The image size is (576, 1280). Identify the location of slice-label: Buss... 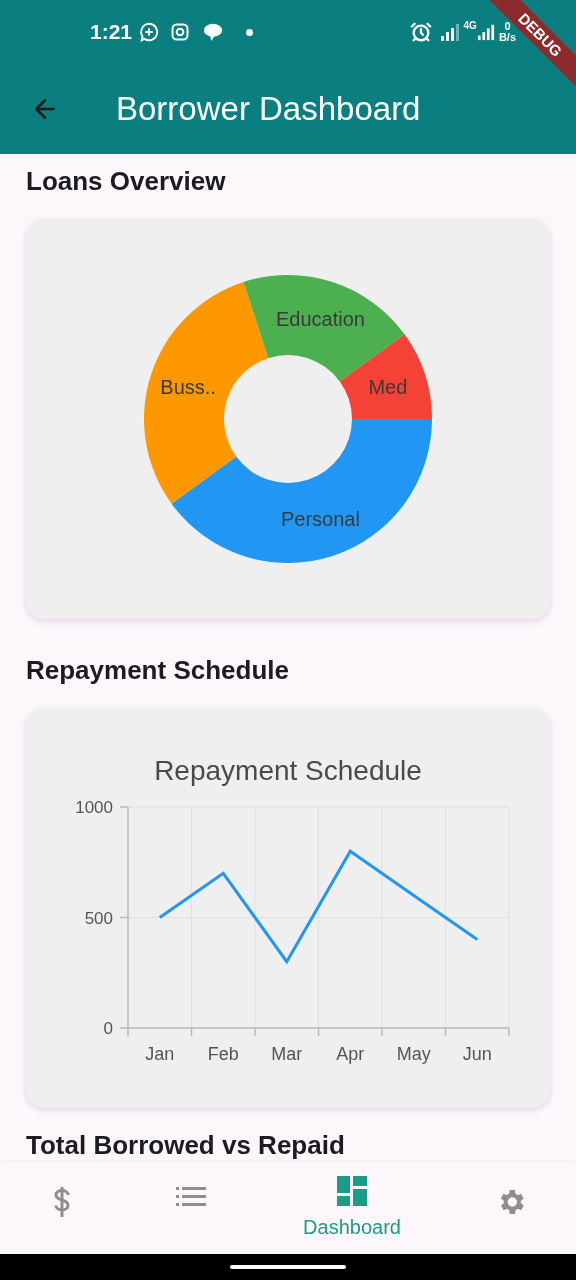
(188, 386).